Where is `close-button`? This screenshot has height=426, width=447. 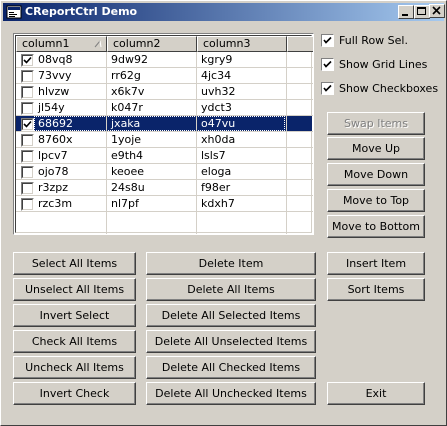 close-button is located at coordinates (437, 11).